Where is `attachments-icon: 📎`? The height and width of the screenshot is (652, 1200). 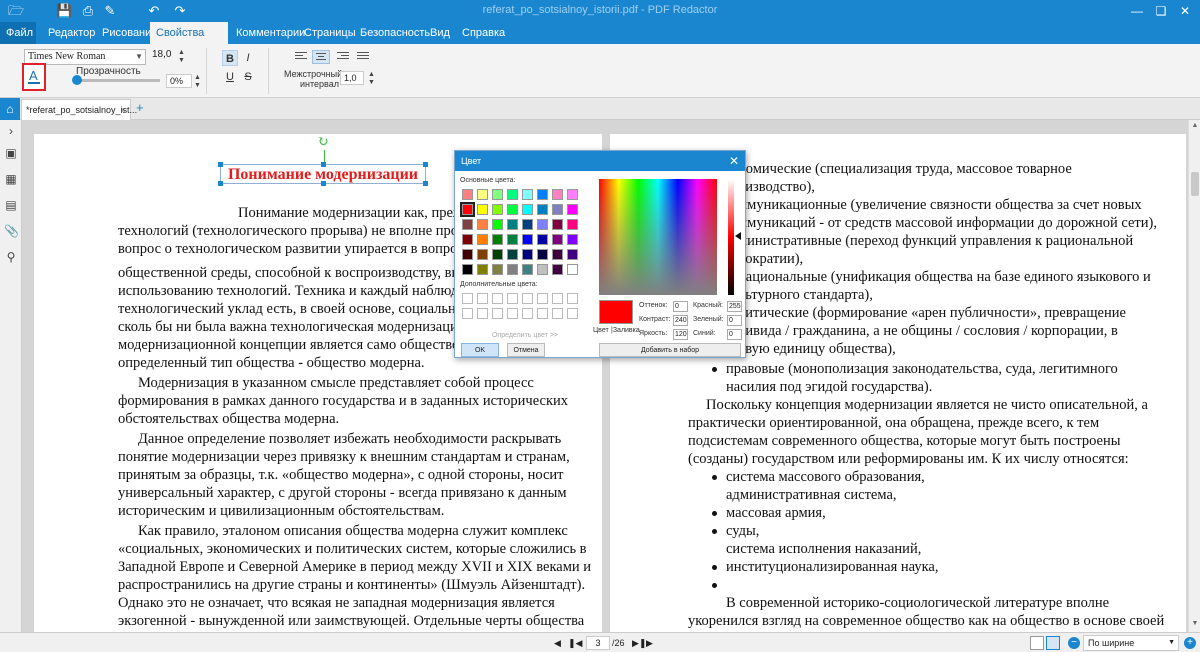 attachments-icon: 📎 is located at coordinates (11, 231).